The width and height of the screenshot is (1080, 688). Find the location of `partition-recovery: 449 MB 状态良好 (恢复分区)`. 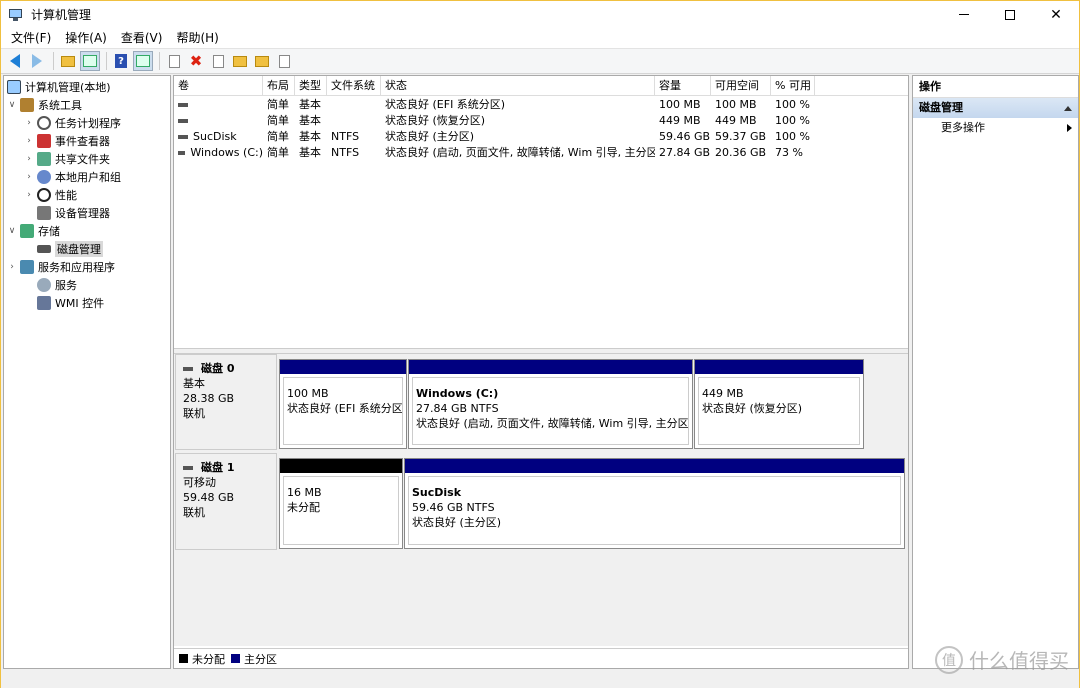

partition-recovery: 449 MB 状态良好 (恢复分区) is located at coordinates (779, 404).